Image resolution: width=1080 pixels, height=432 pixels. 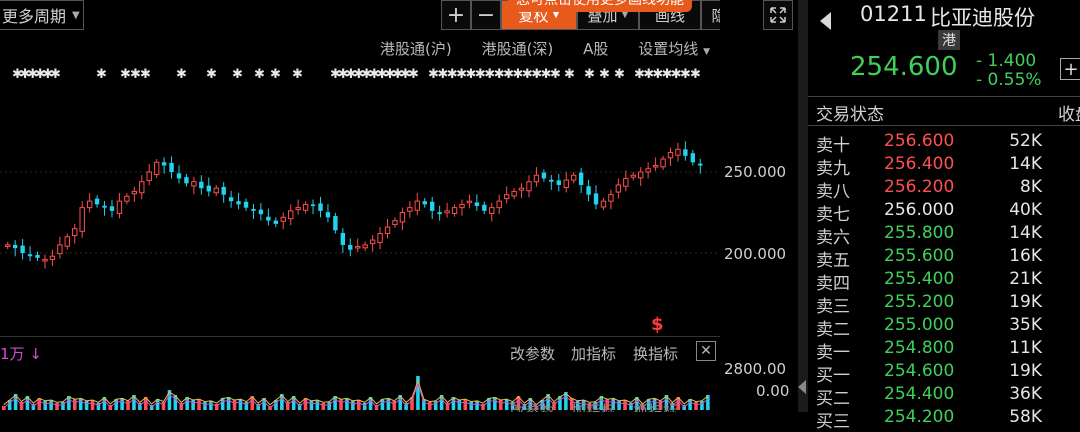 What do you see at coordinates (944, 373) in the screenshot?
I see `order-book-row: 买一 254.600 19K` at bounding box center [944, 373].